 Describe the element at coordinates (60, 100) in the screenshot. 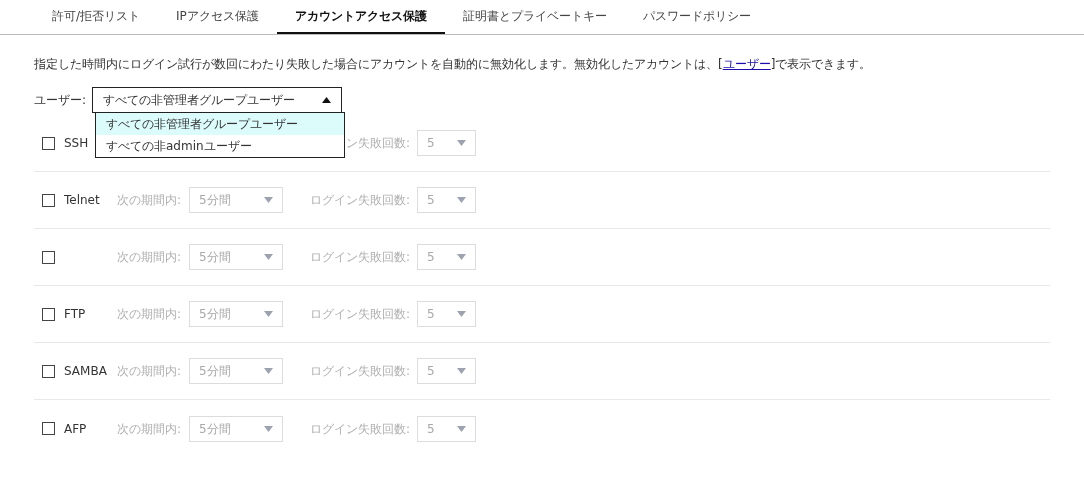

I see `user-label: ユーザー:` at that location.